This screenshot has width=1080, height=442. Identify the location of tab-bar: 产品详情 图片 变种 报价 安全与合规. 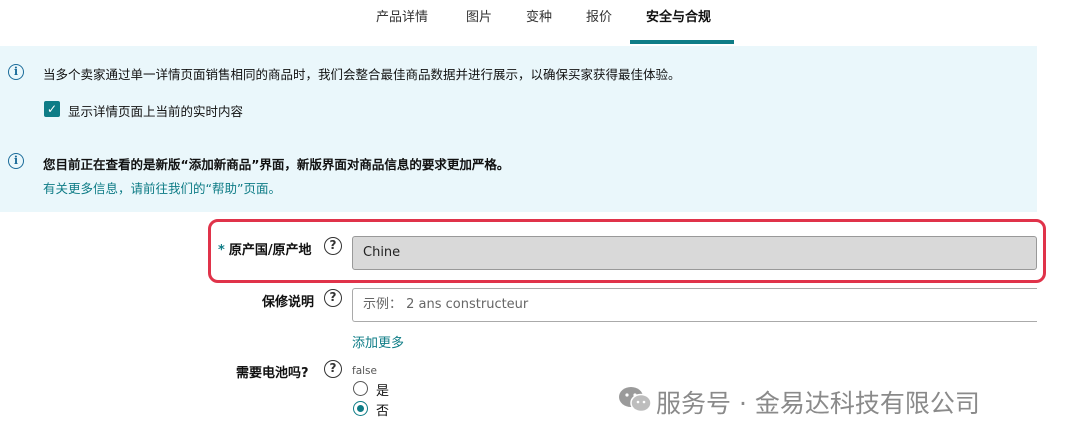
(540, 22).